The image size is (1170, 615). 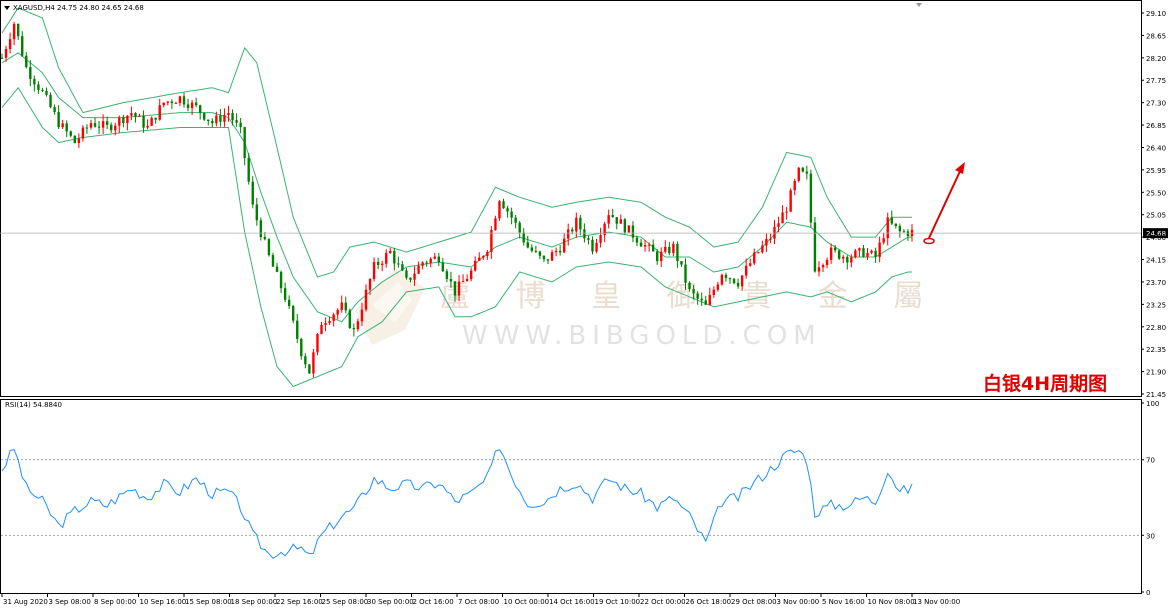 I want to click on price-tick-label: 29.10, so click(x=1156, y=14).